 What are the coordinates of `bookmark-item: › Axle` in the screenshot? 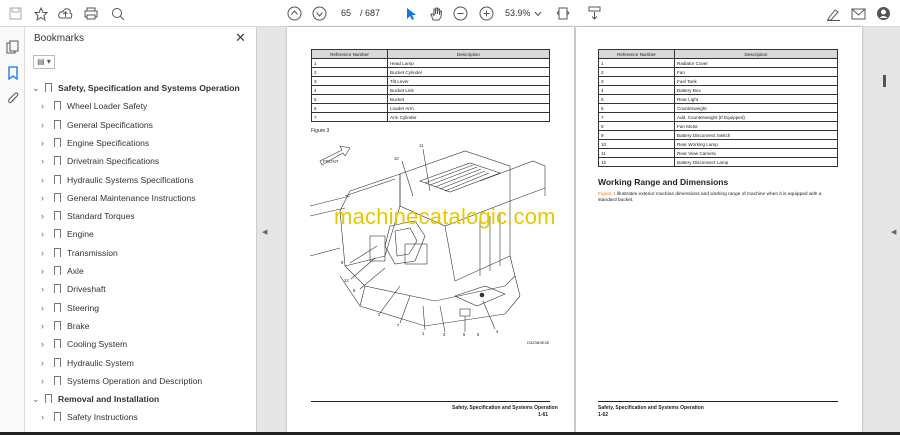 It's located at (135, 271).